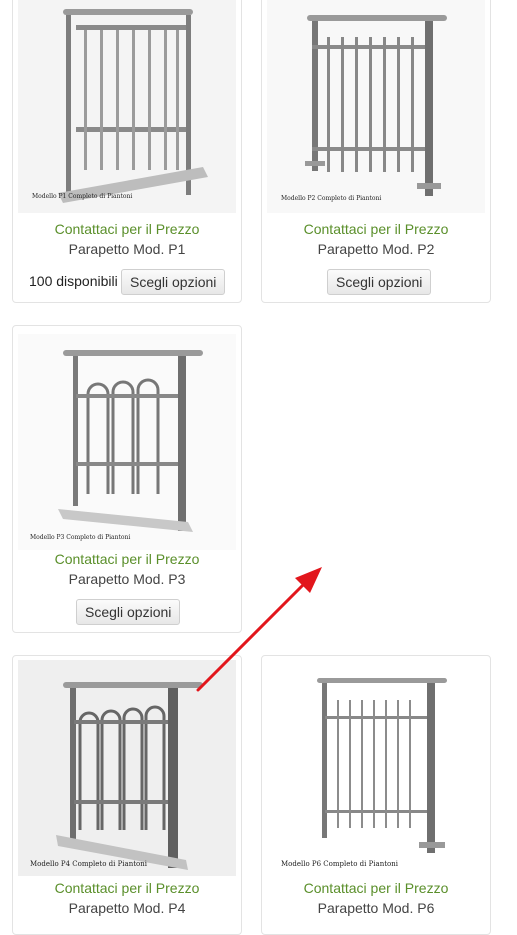  I want to click on product-image-p6: Modello P6 Completo di Piantoni, so click(376, 768).